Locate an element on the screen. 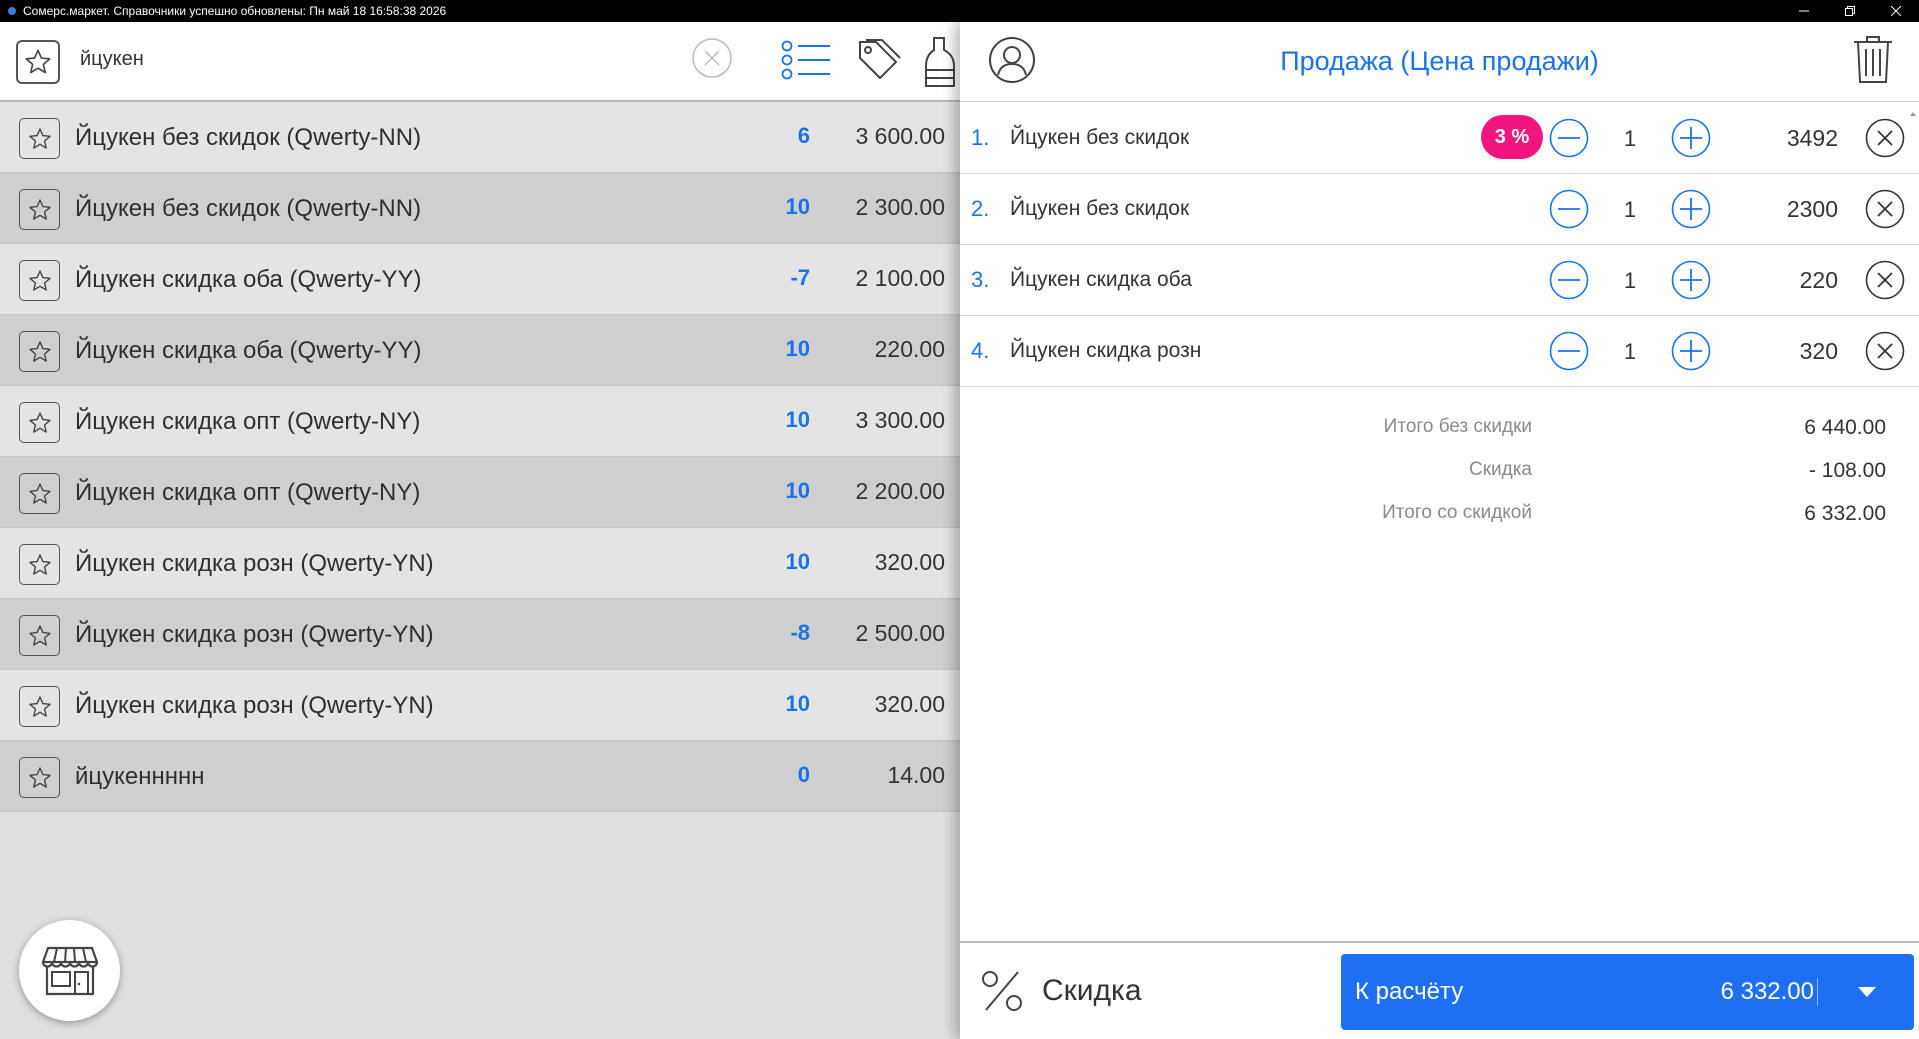 The image size is (1919, 1039). restore-icon is located at coordinates (1850, 11).